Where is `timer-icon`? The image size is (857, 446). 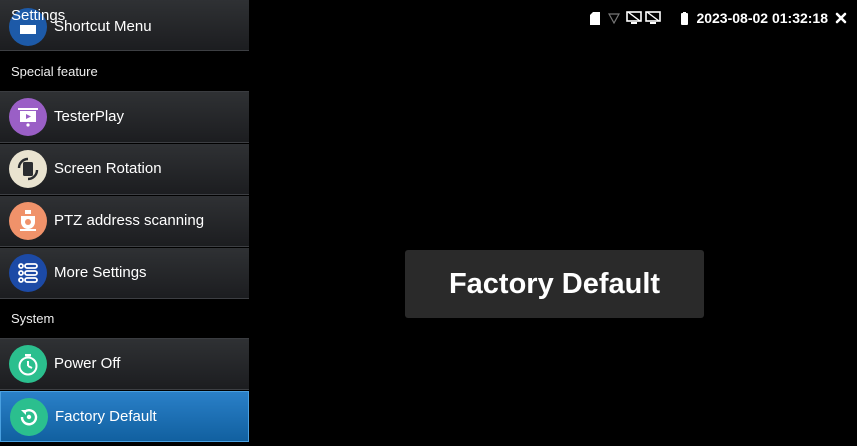 timer-icon is located at coordinates (28, 364).